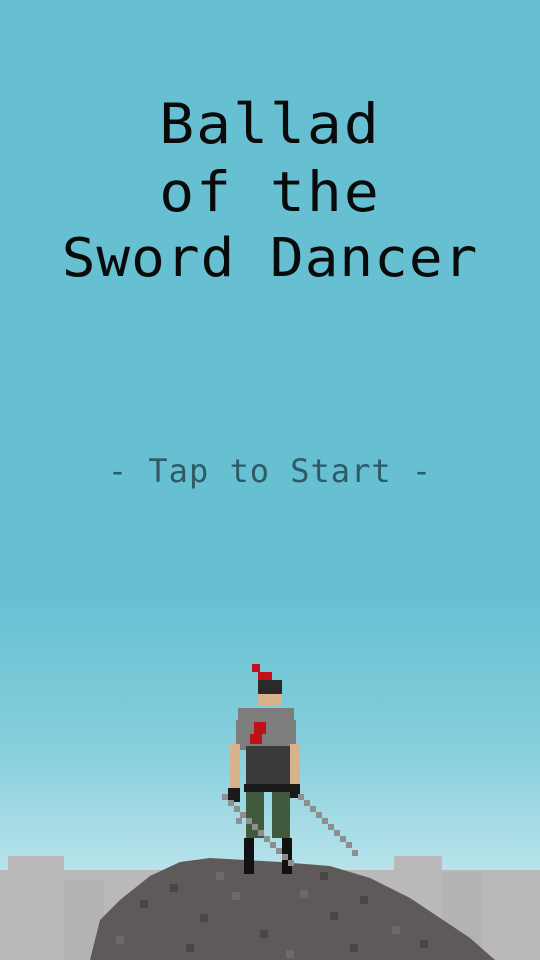  I want to click on title-line-3: Sword Dancer, so click(270, 258).